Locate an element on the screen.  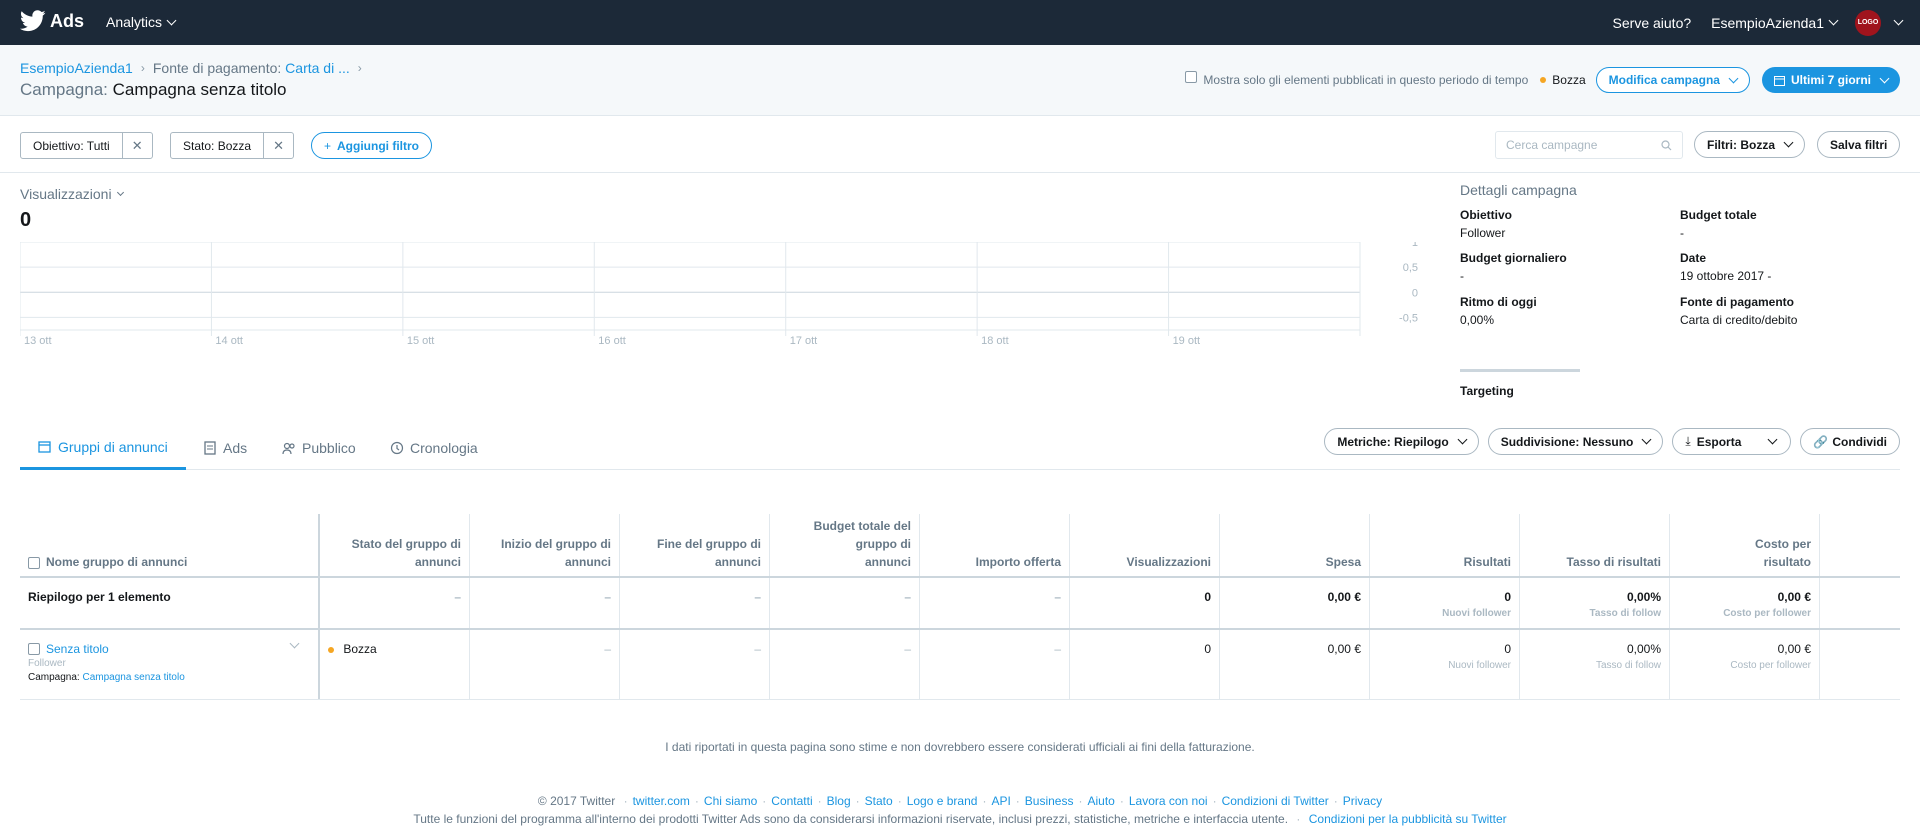
footer-link: Privacy is located at coordinates (1362, 801).